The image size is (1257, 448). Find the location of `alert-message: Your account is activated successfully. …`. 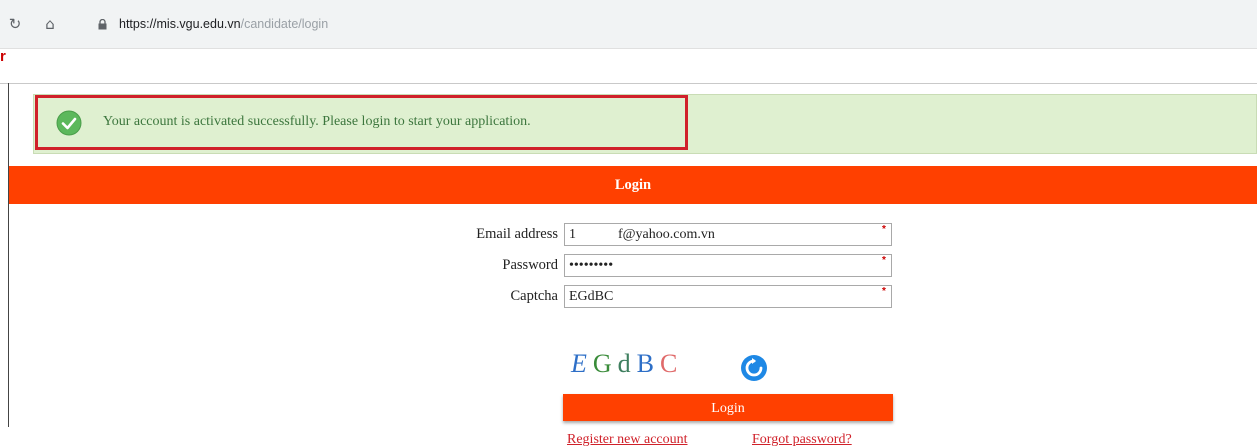

alert-message: Your account is activated successfully. … is located at coordinates (317, 121).